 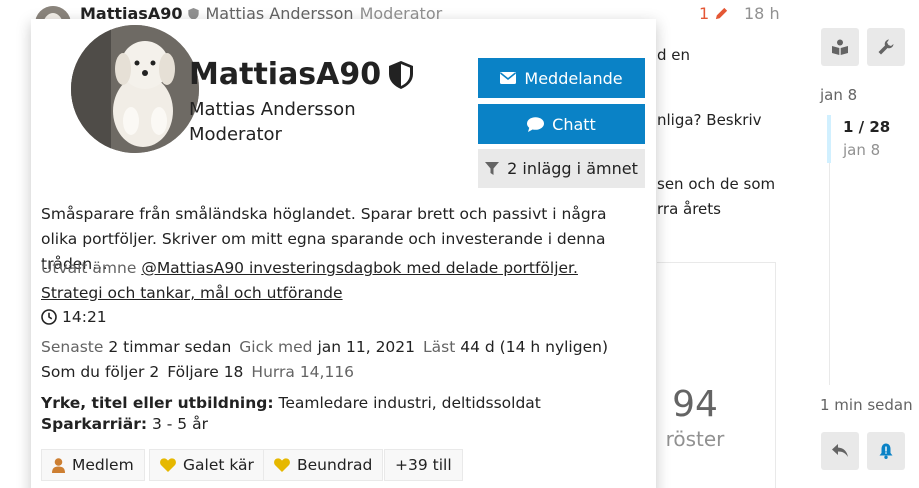 I want to click on field-value: Teamledare industri, deltidssoldat, so click(x=409, y=403).